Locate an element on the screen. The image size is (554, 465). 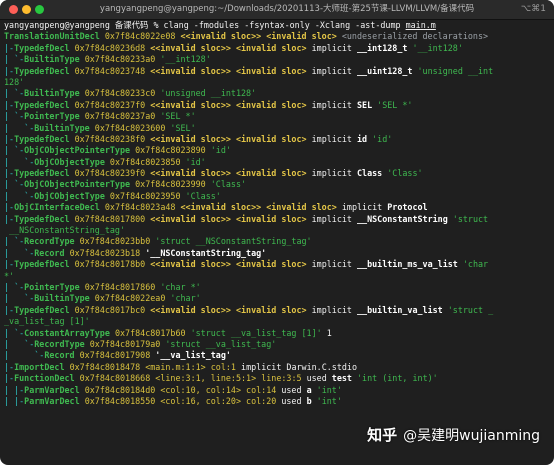
terminal-token: 'int' is located at coordinates (329, 389).